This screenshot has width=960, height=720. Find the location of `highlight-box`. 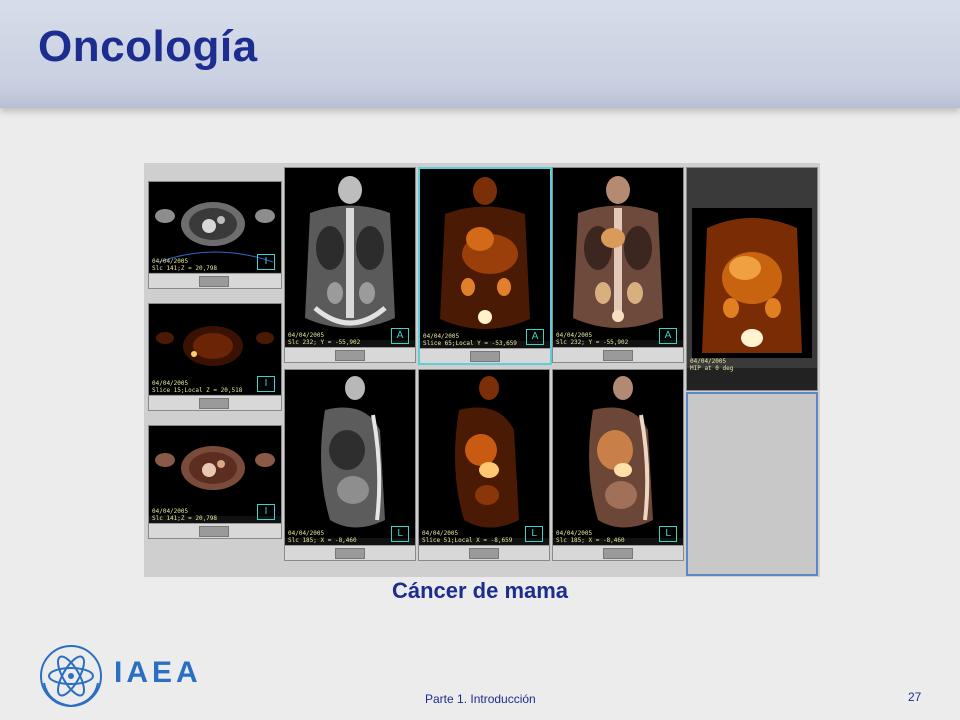

highlight-box is located at coordinates (752, 484).